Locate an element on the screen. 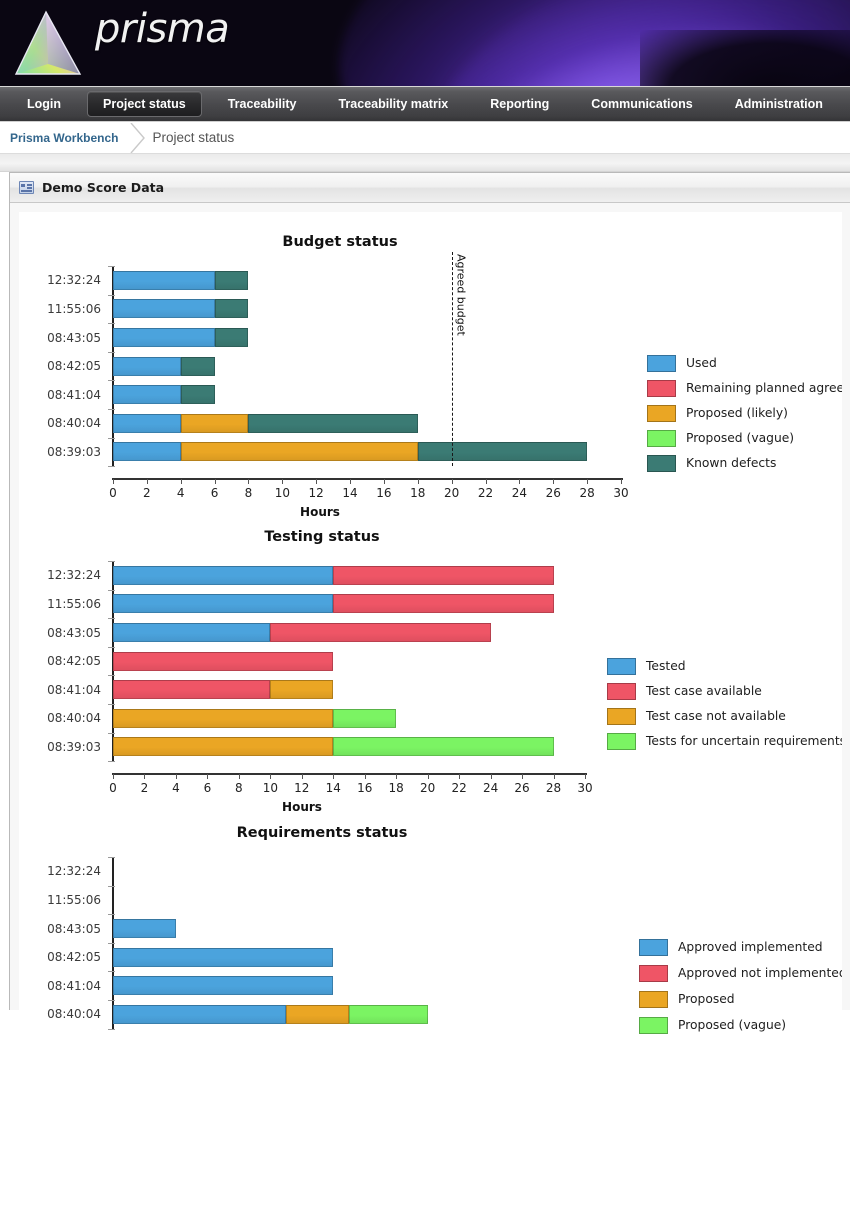  nav-item-communications: Communications is located at coordinates (641, 104).